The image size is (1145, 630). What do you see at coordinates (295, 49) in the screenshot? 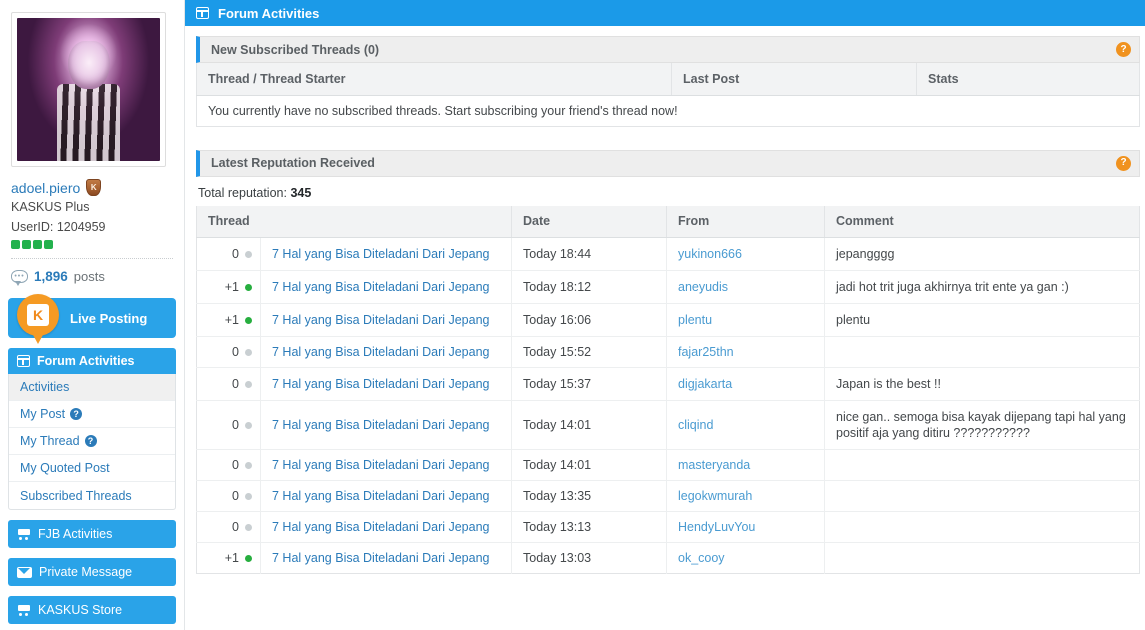
I see `subscribed-threads-title: New Subscribed Threads (0)` at bounding box center [295, 49].